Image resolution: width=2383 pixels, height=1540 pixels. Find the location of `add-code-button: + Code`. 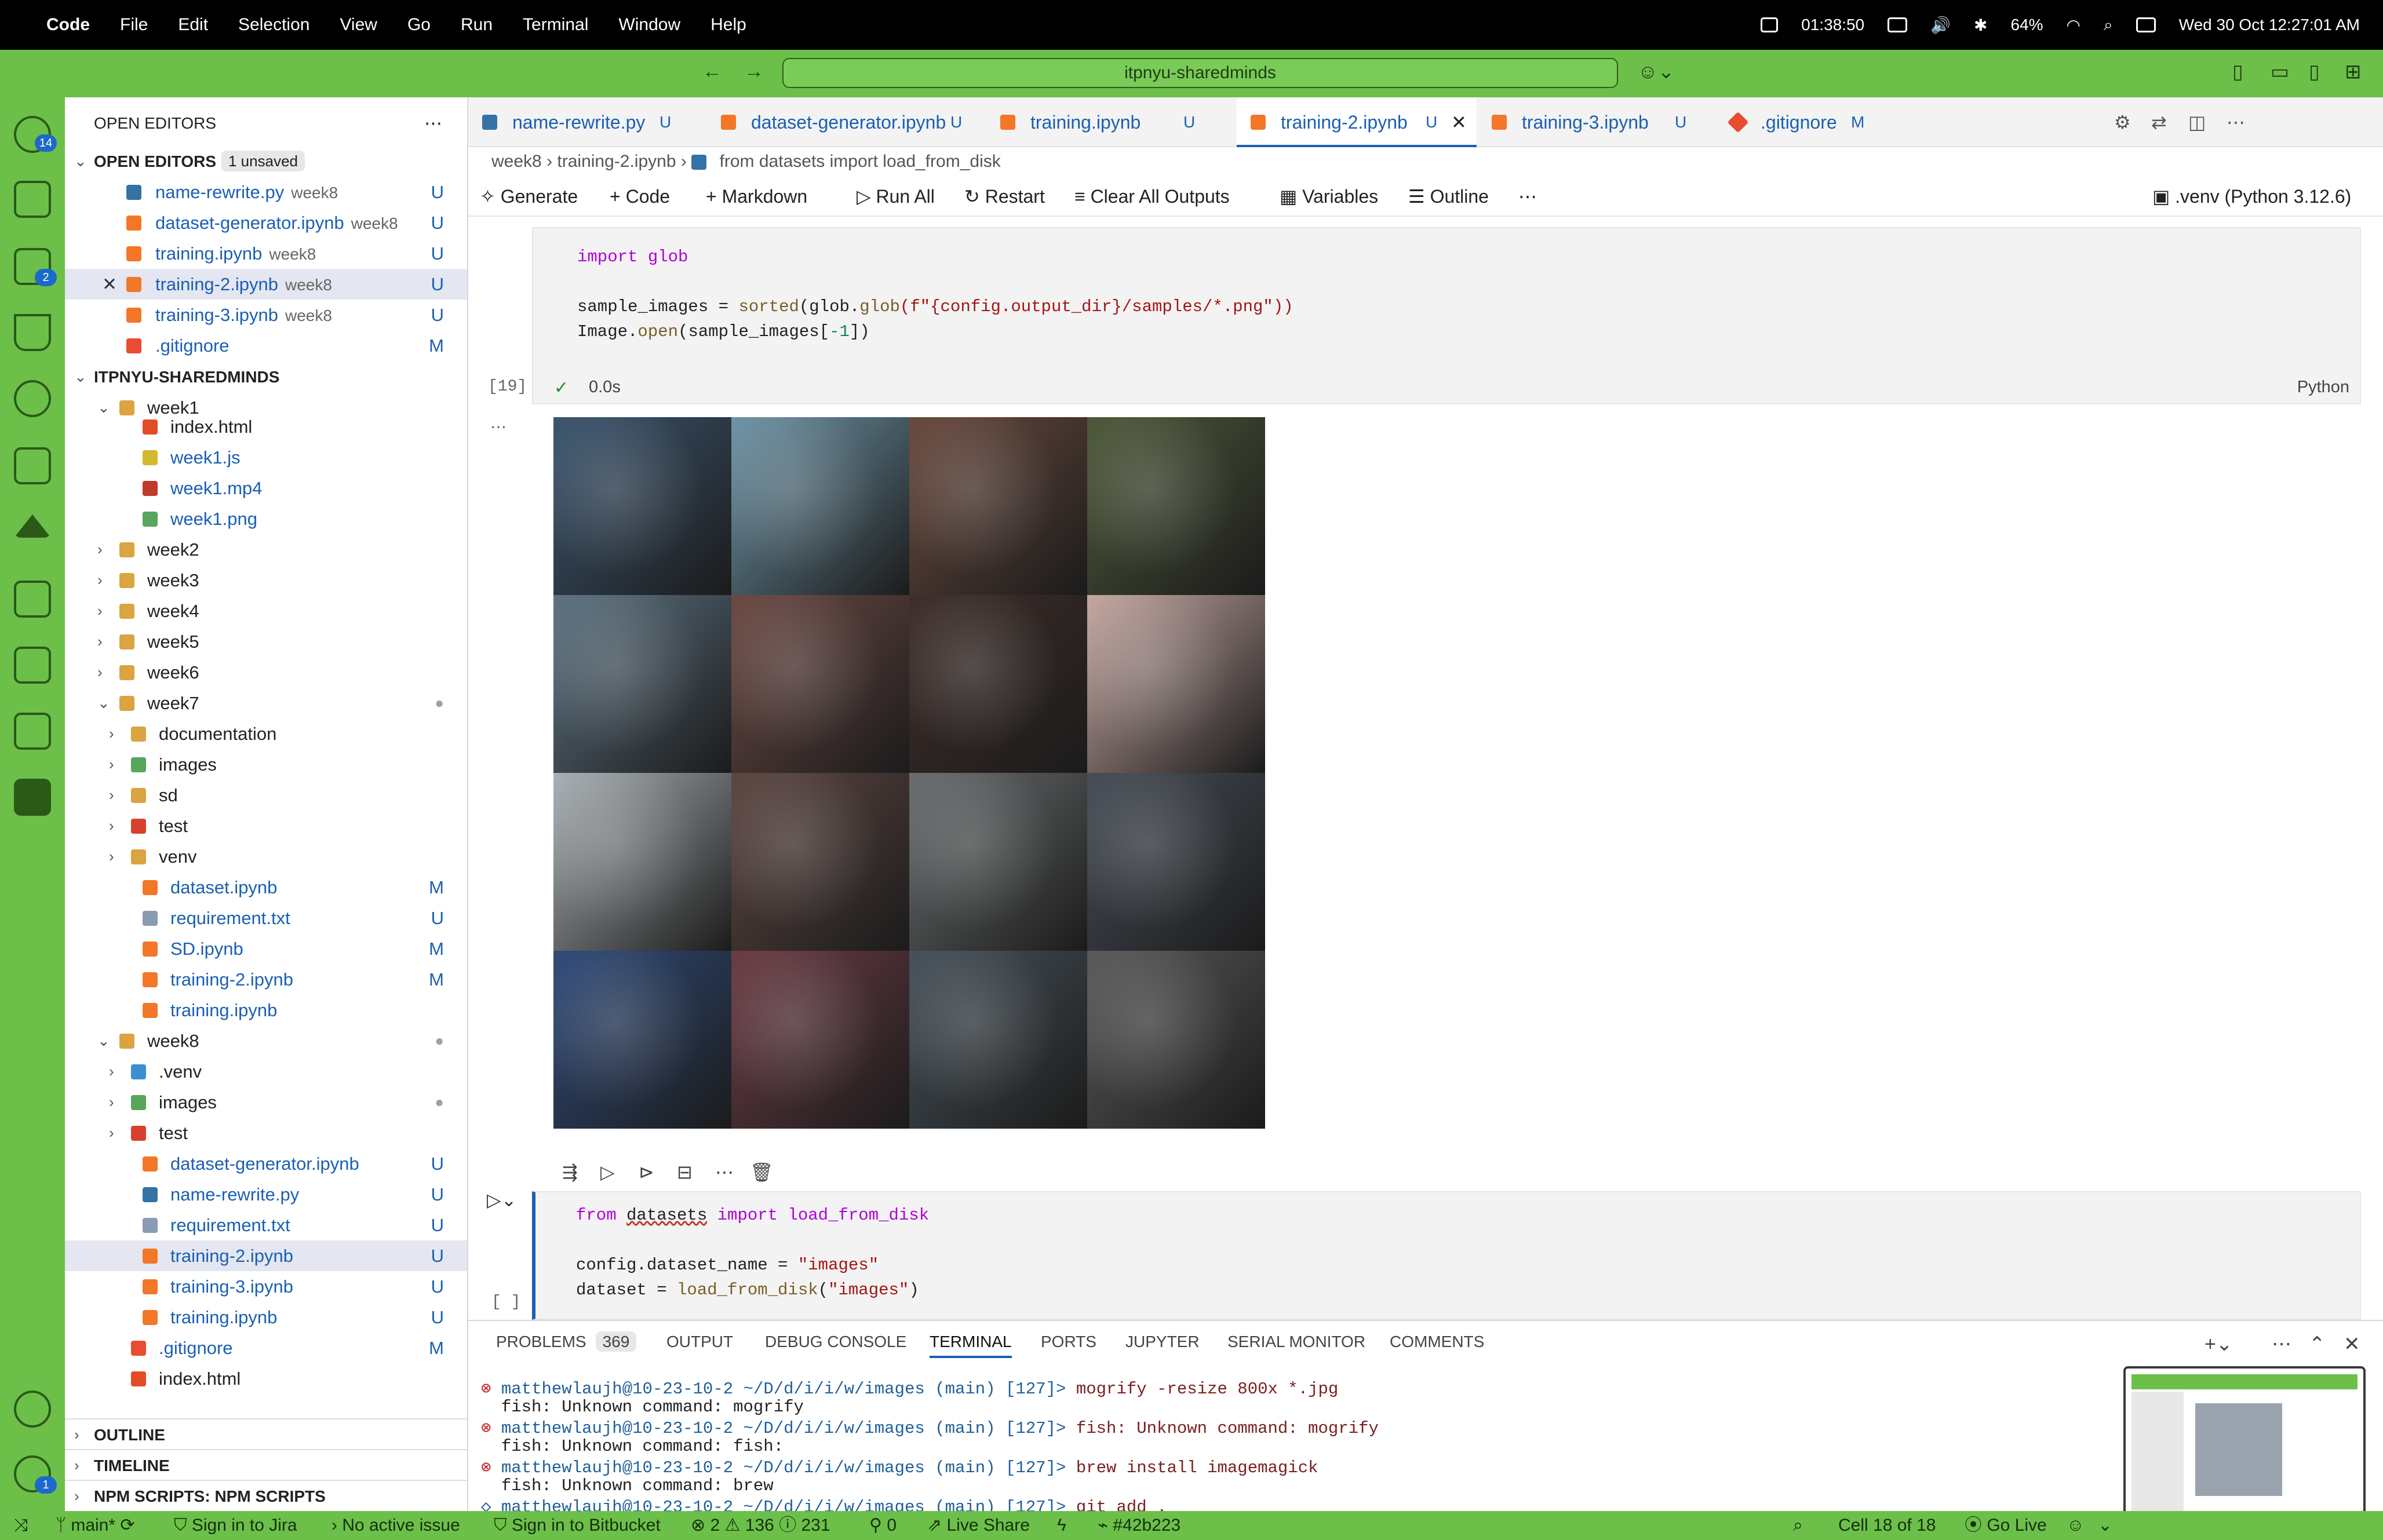

add-code-button: + Code is located at coordinates (640, 196).